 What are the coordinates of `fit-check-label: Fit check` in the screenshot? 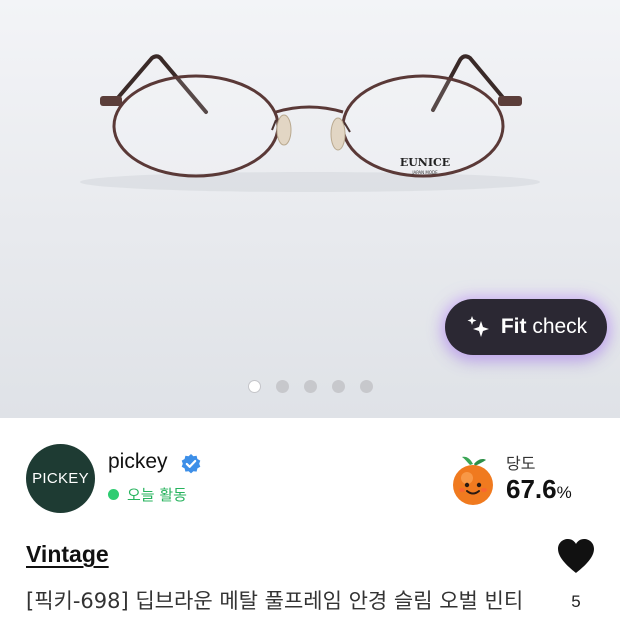 It's located at (544, 327).